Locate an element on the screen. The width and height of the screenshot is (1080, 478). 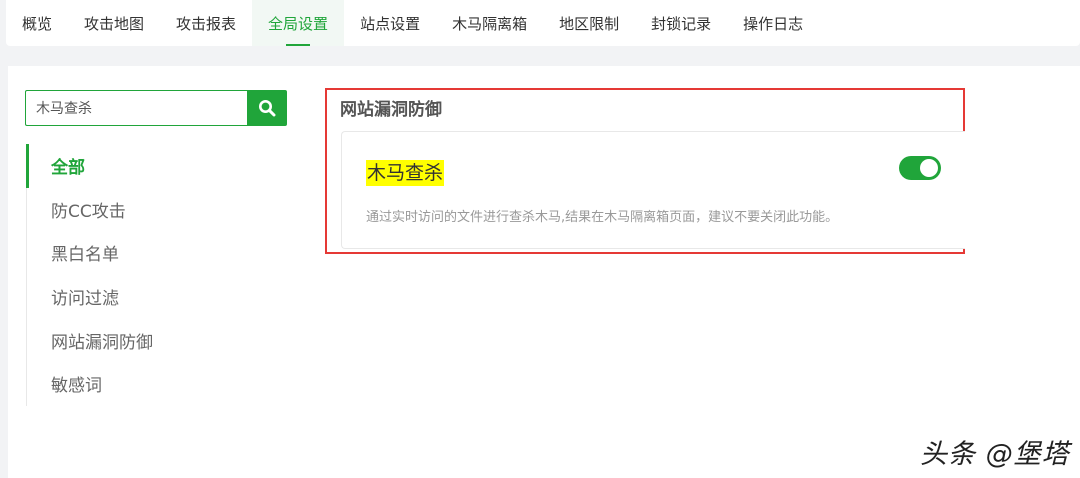
side-menu: 全部 防CC攻击 黑白名单 访问过滤 网站漏洞防御 敏感词 is located at coordinates (126, 275).